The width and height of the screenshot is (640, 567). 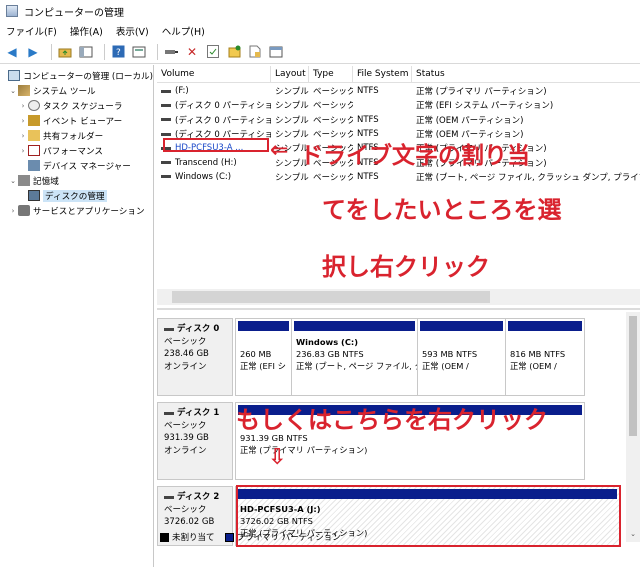 What do you see at coordinates (203, 176) in the screenshot?
I see `volume-name: Windows (C:)` at bounding box center [203, 176].